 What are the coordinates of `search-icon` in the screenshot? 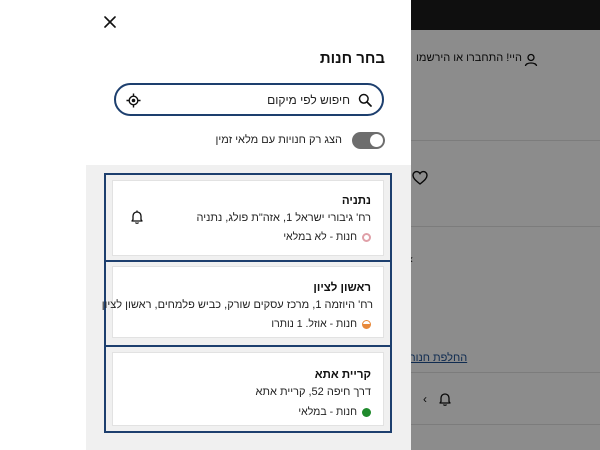 It's located at (365, 100).